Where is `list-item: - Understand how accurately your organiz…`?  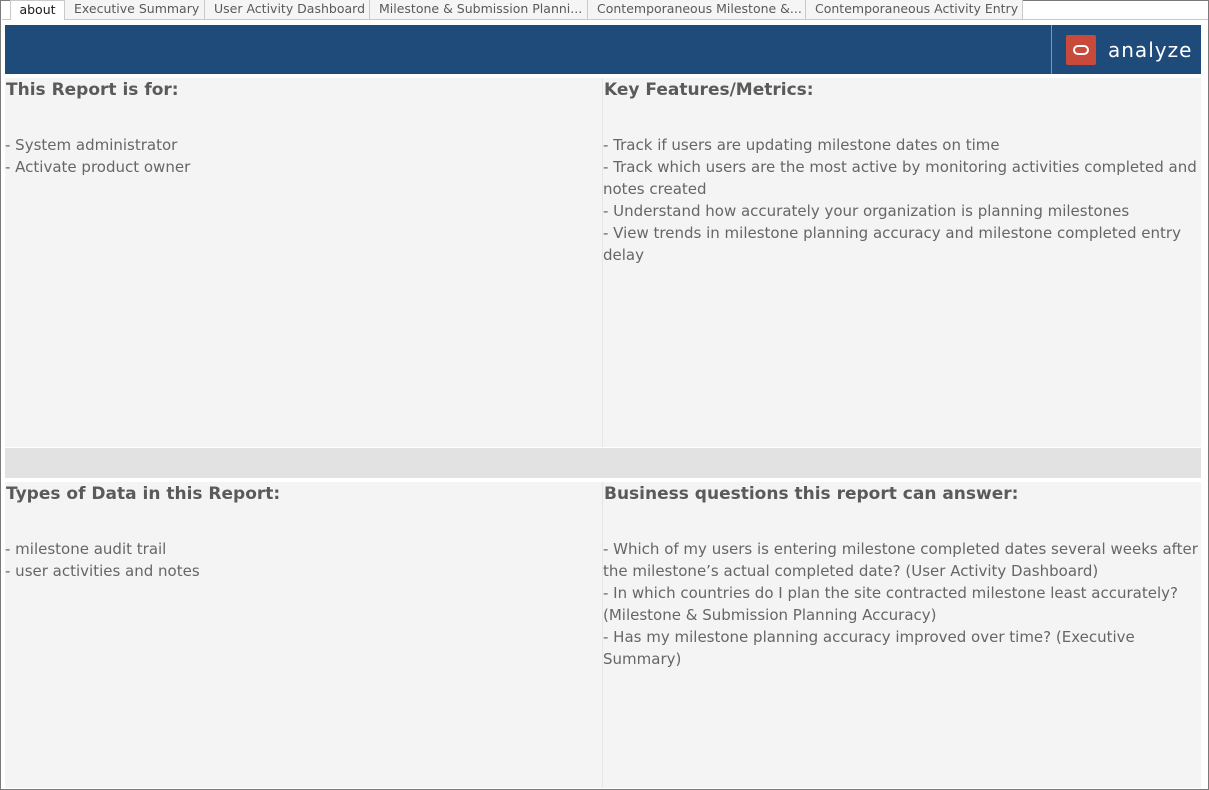
list-item: - Understand how accurately your organiz… is located at coordinates (866, 211).